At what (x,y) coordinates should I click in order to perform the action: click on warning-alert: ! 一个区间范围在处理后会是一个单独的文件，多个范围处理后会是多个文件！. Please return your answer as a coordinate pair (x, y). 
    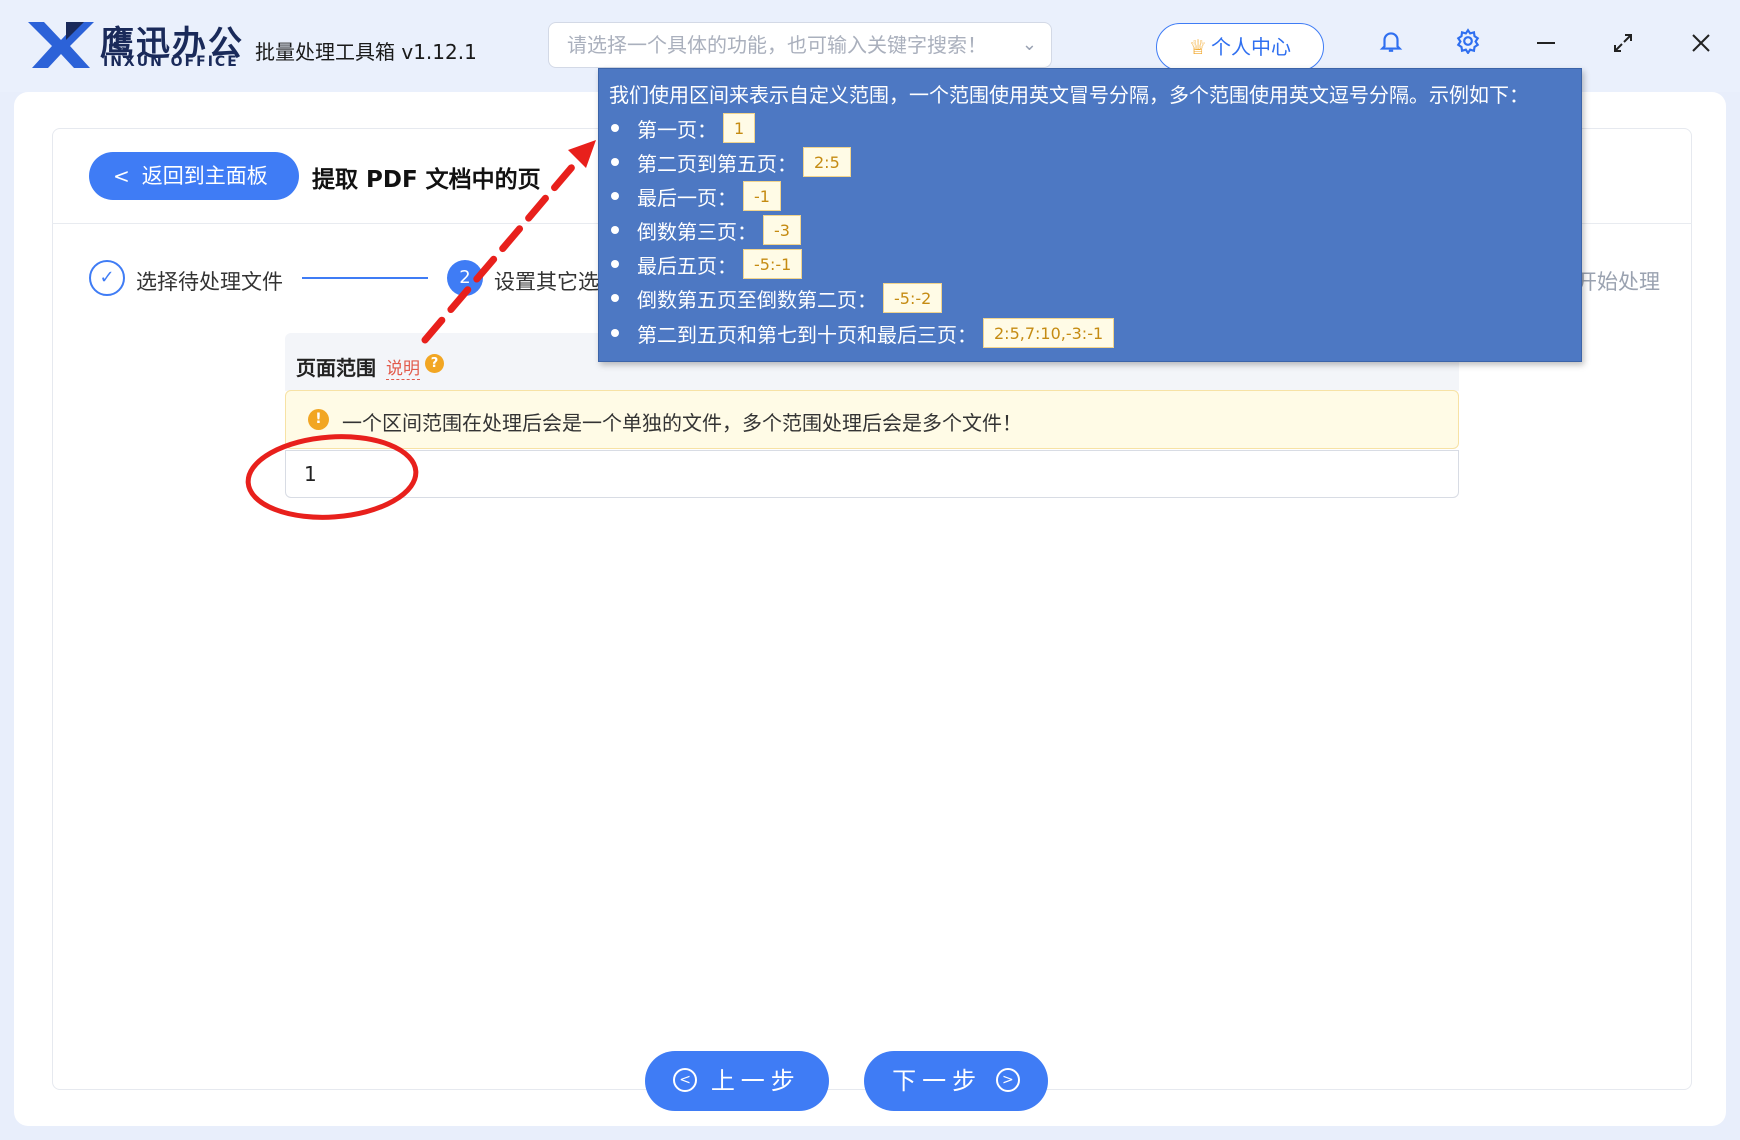
    Looking at the image, I should click on (872, 419).